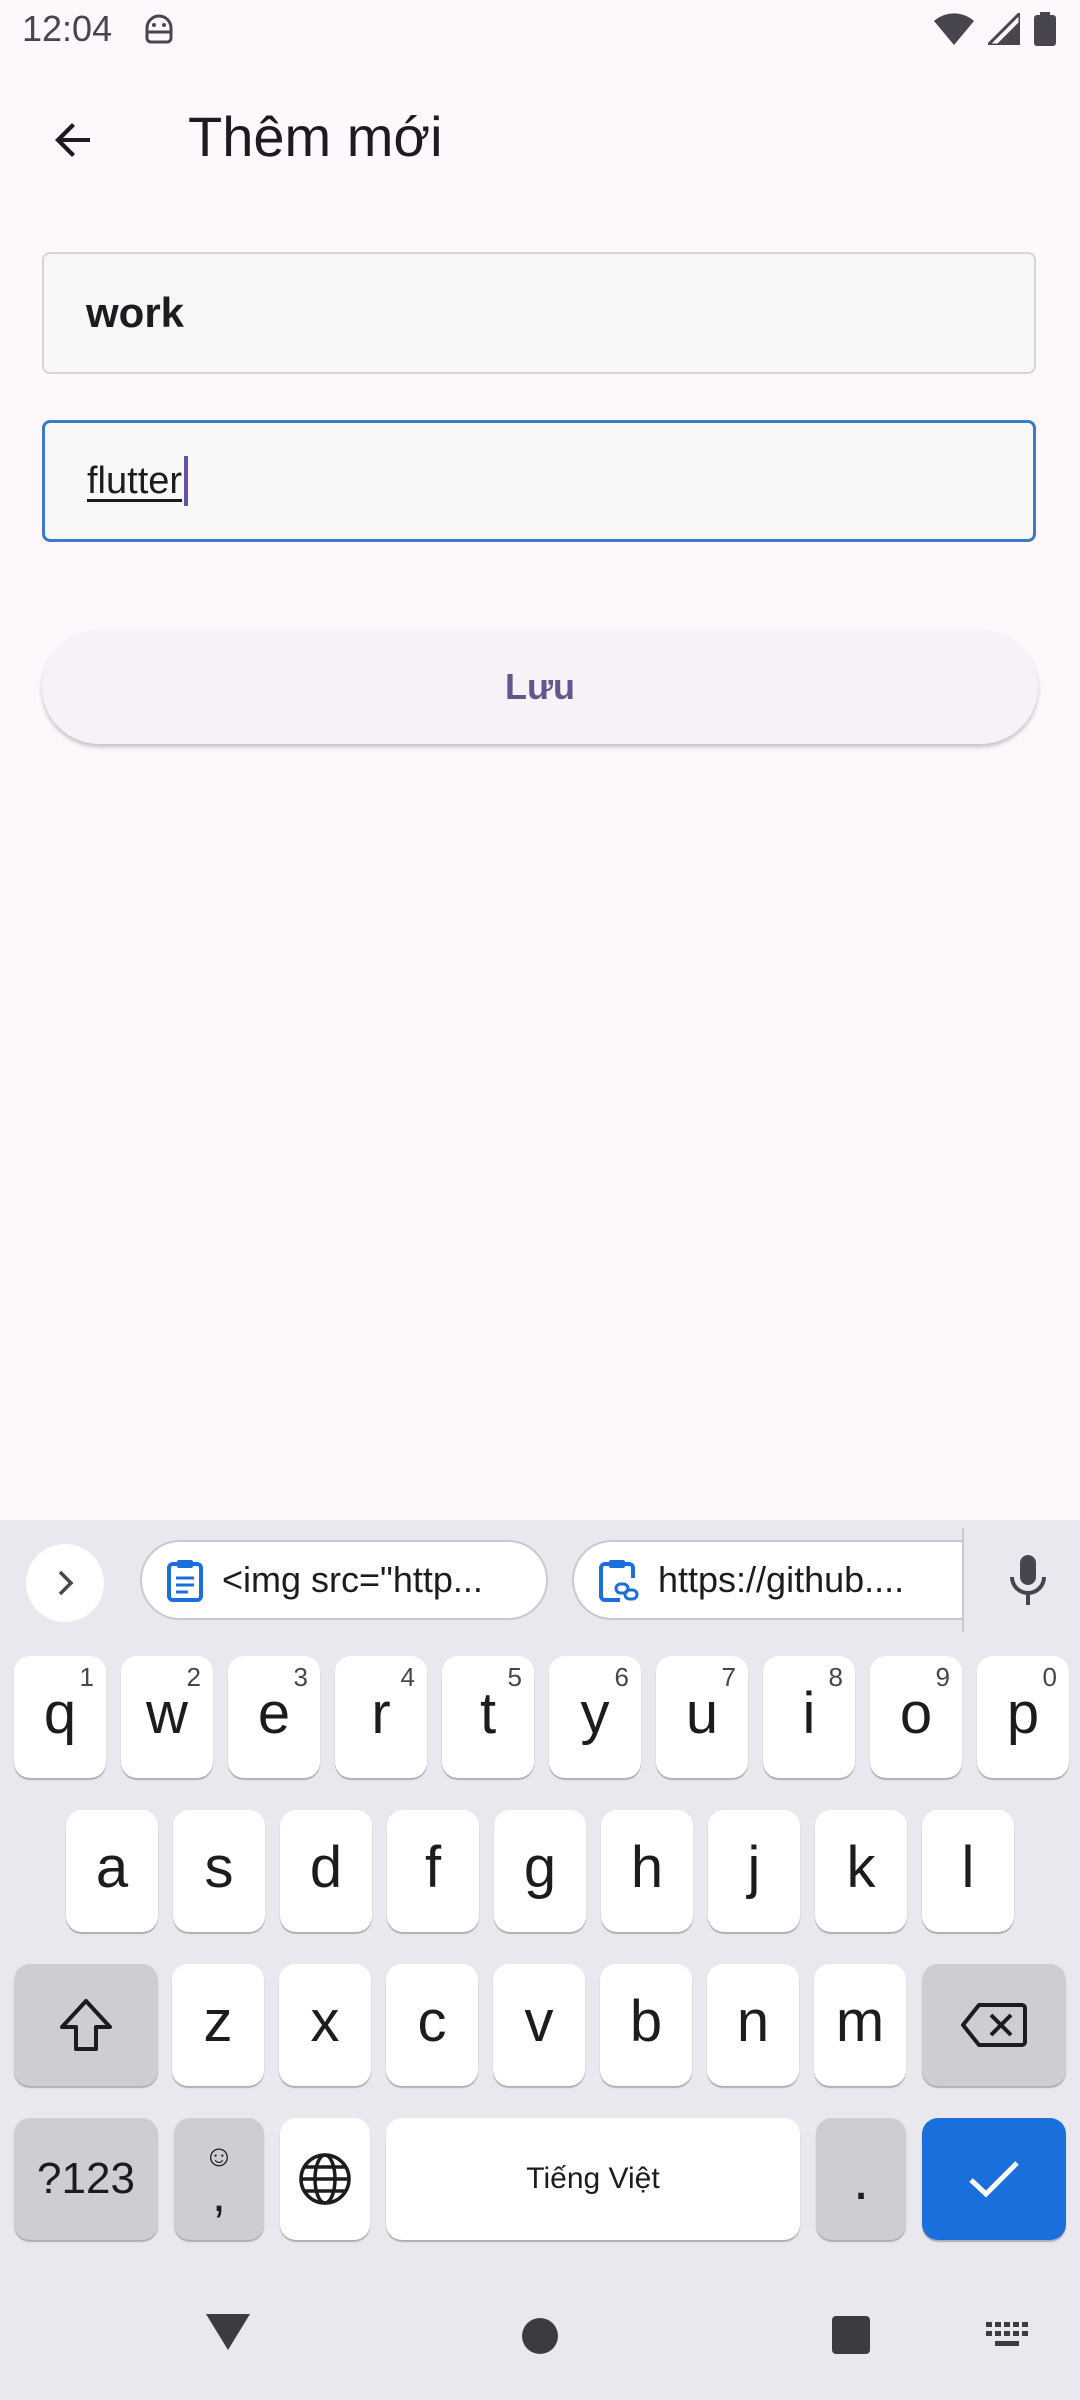 This screenshot has width=1080, height=2400. What do you see at coordinates (432, 2021) in the screenshot?
I see `key-label: c` at bounding box center [432, 2021].